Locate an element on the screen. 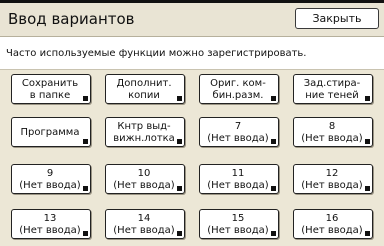  function-button: 16 (Нет ввода) is located at coordinates (333, 224).